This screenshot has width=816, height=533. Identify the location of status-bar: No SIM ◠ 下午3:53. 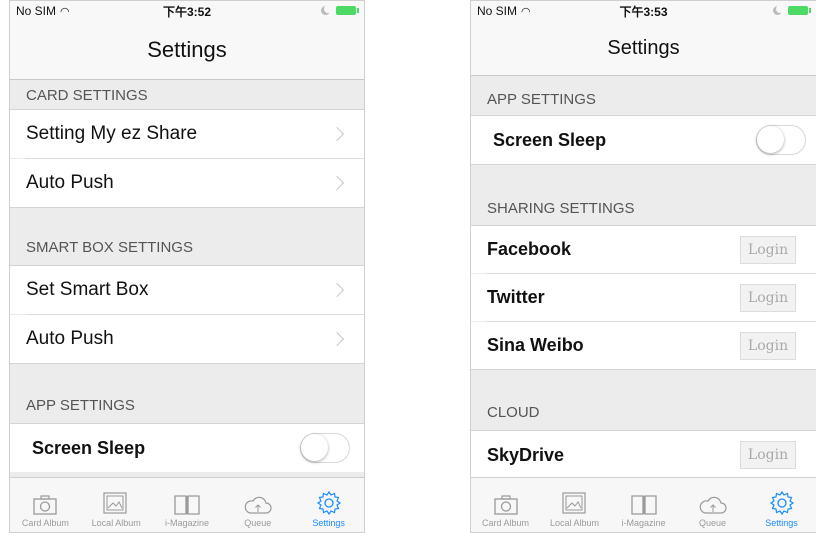
(643, 11).